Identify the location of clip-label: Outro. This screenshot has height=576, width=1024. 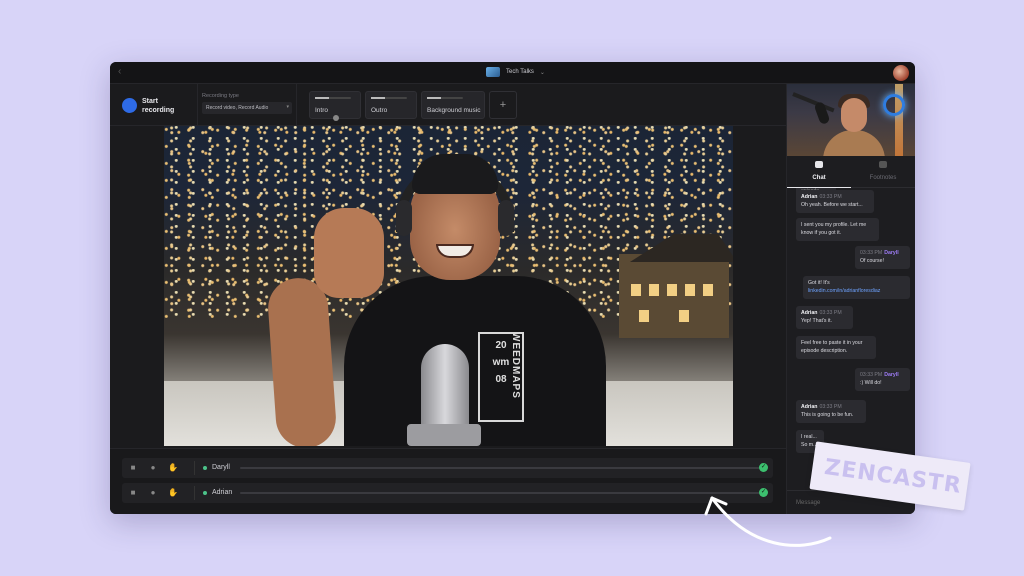
(379, 110).